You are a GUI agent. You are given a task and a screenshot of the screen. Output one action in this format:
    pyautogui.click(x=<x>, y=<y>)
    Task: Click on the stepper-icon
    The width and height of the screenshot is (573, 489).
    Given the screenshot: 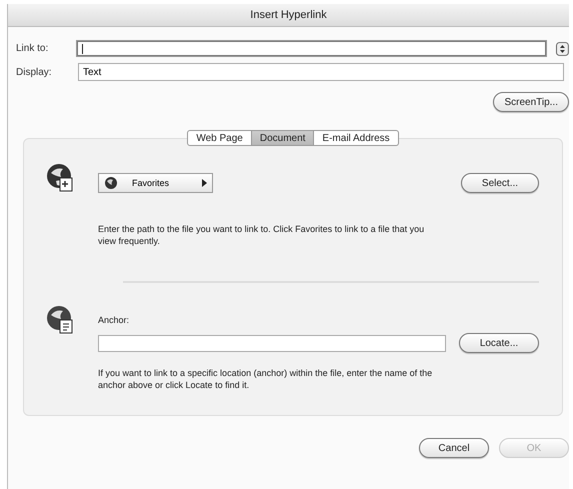 What is the action you would take?
    pyautogui.click(x=562, y=49)
    